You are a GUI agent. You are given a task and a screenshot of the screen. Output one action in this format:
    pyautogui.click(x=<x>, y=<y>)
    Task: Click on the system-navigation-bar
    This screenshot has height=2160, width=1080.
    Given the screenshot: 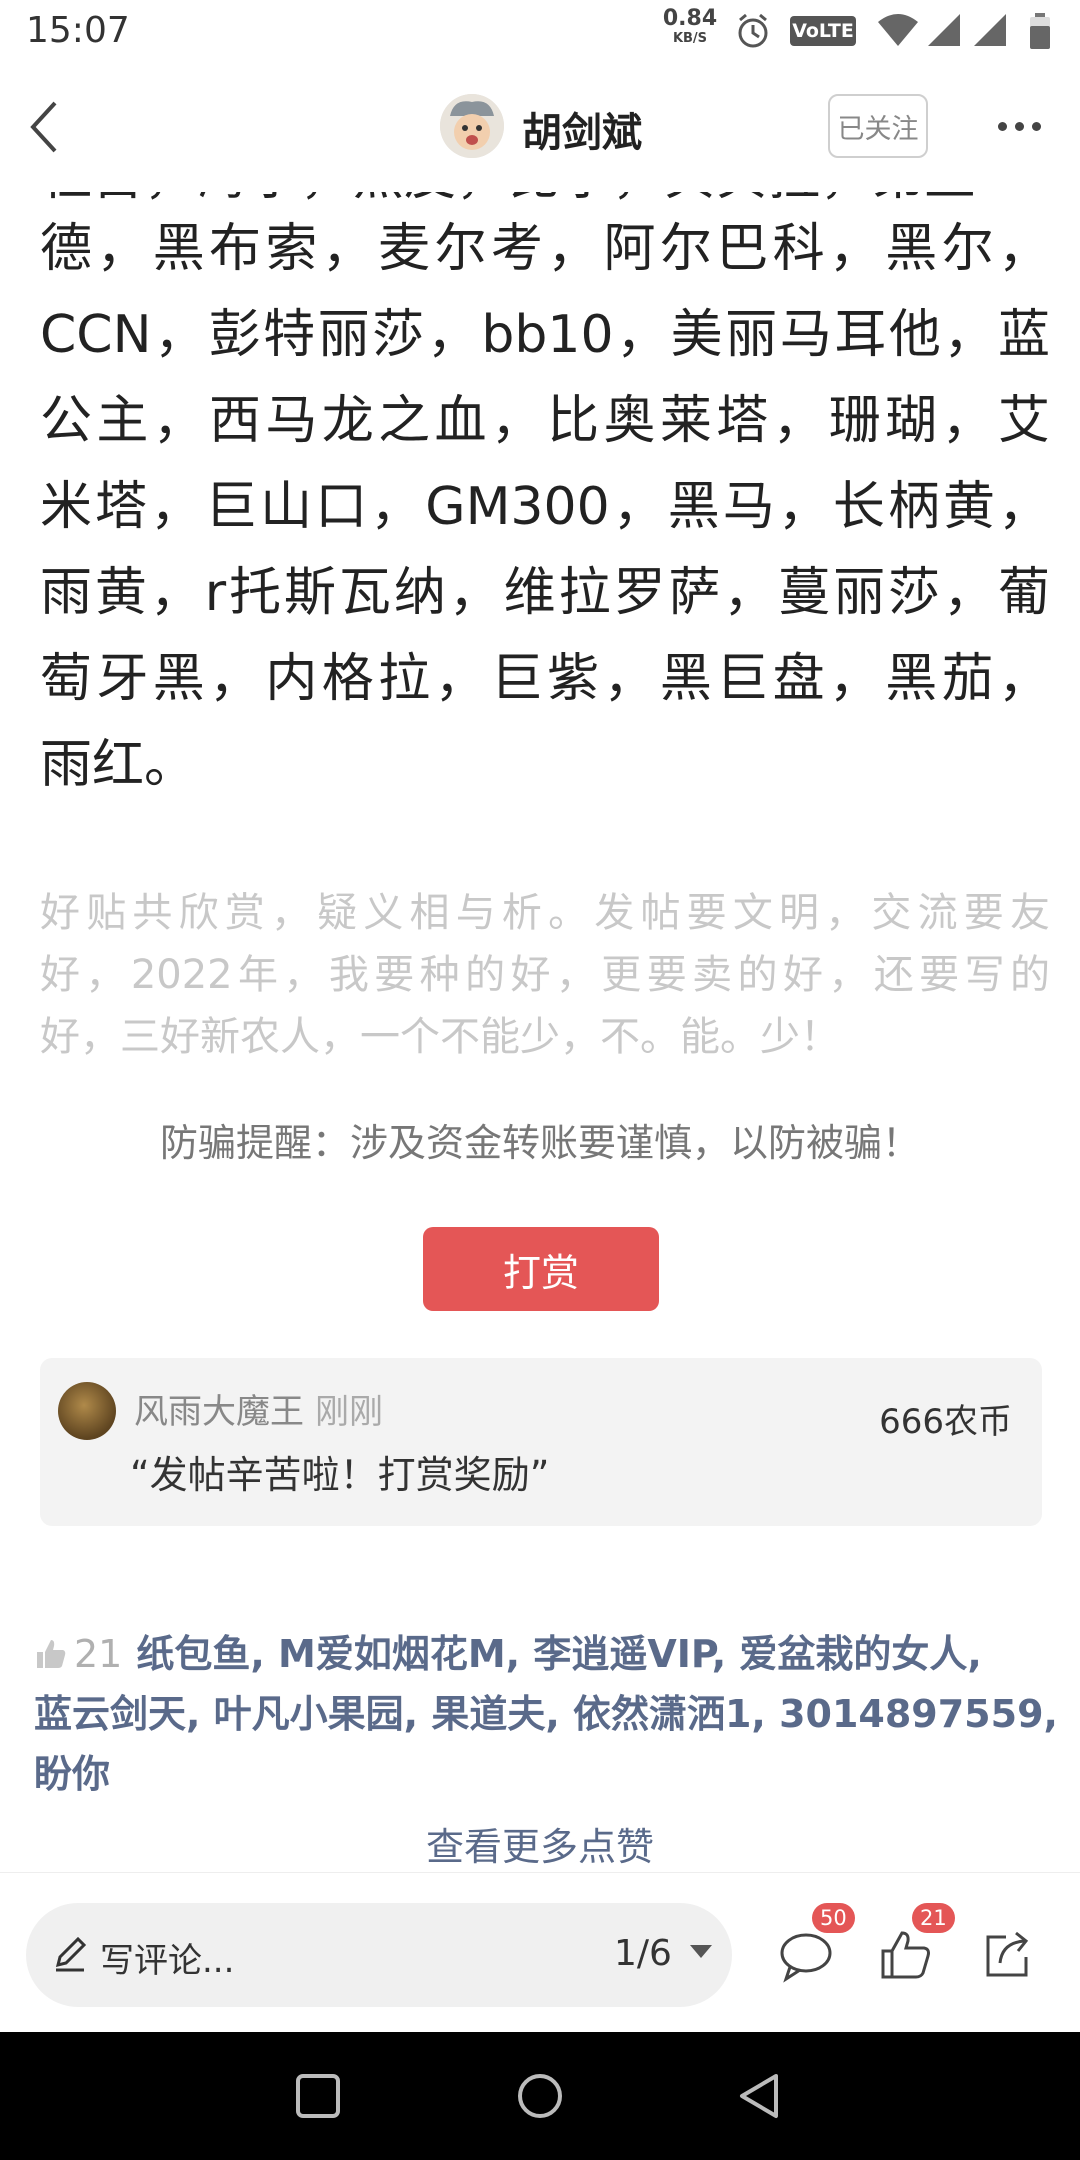 What is the action you would take?
    pyautogui.click(x=540, y=2096)
    